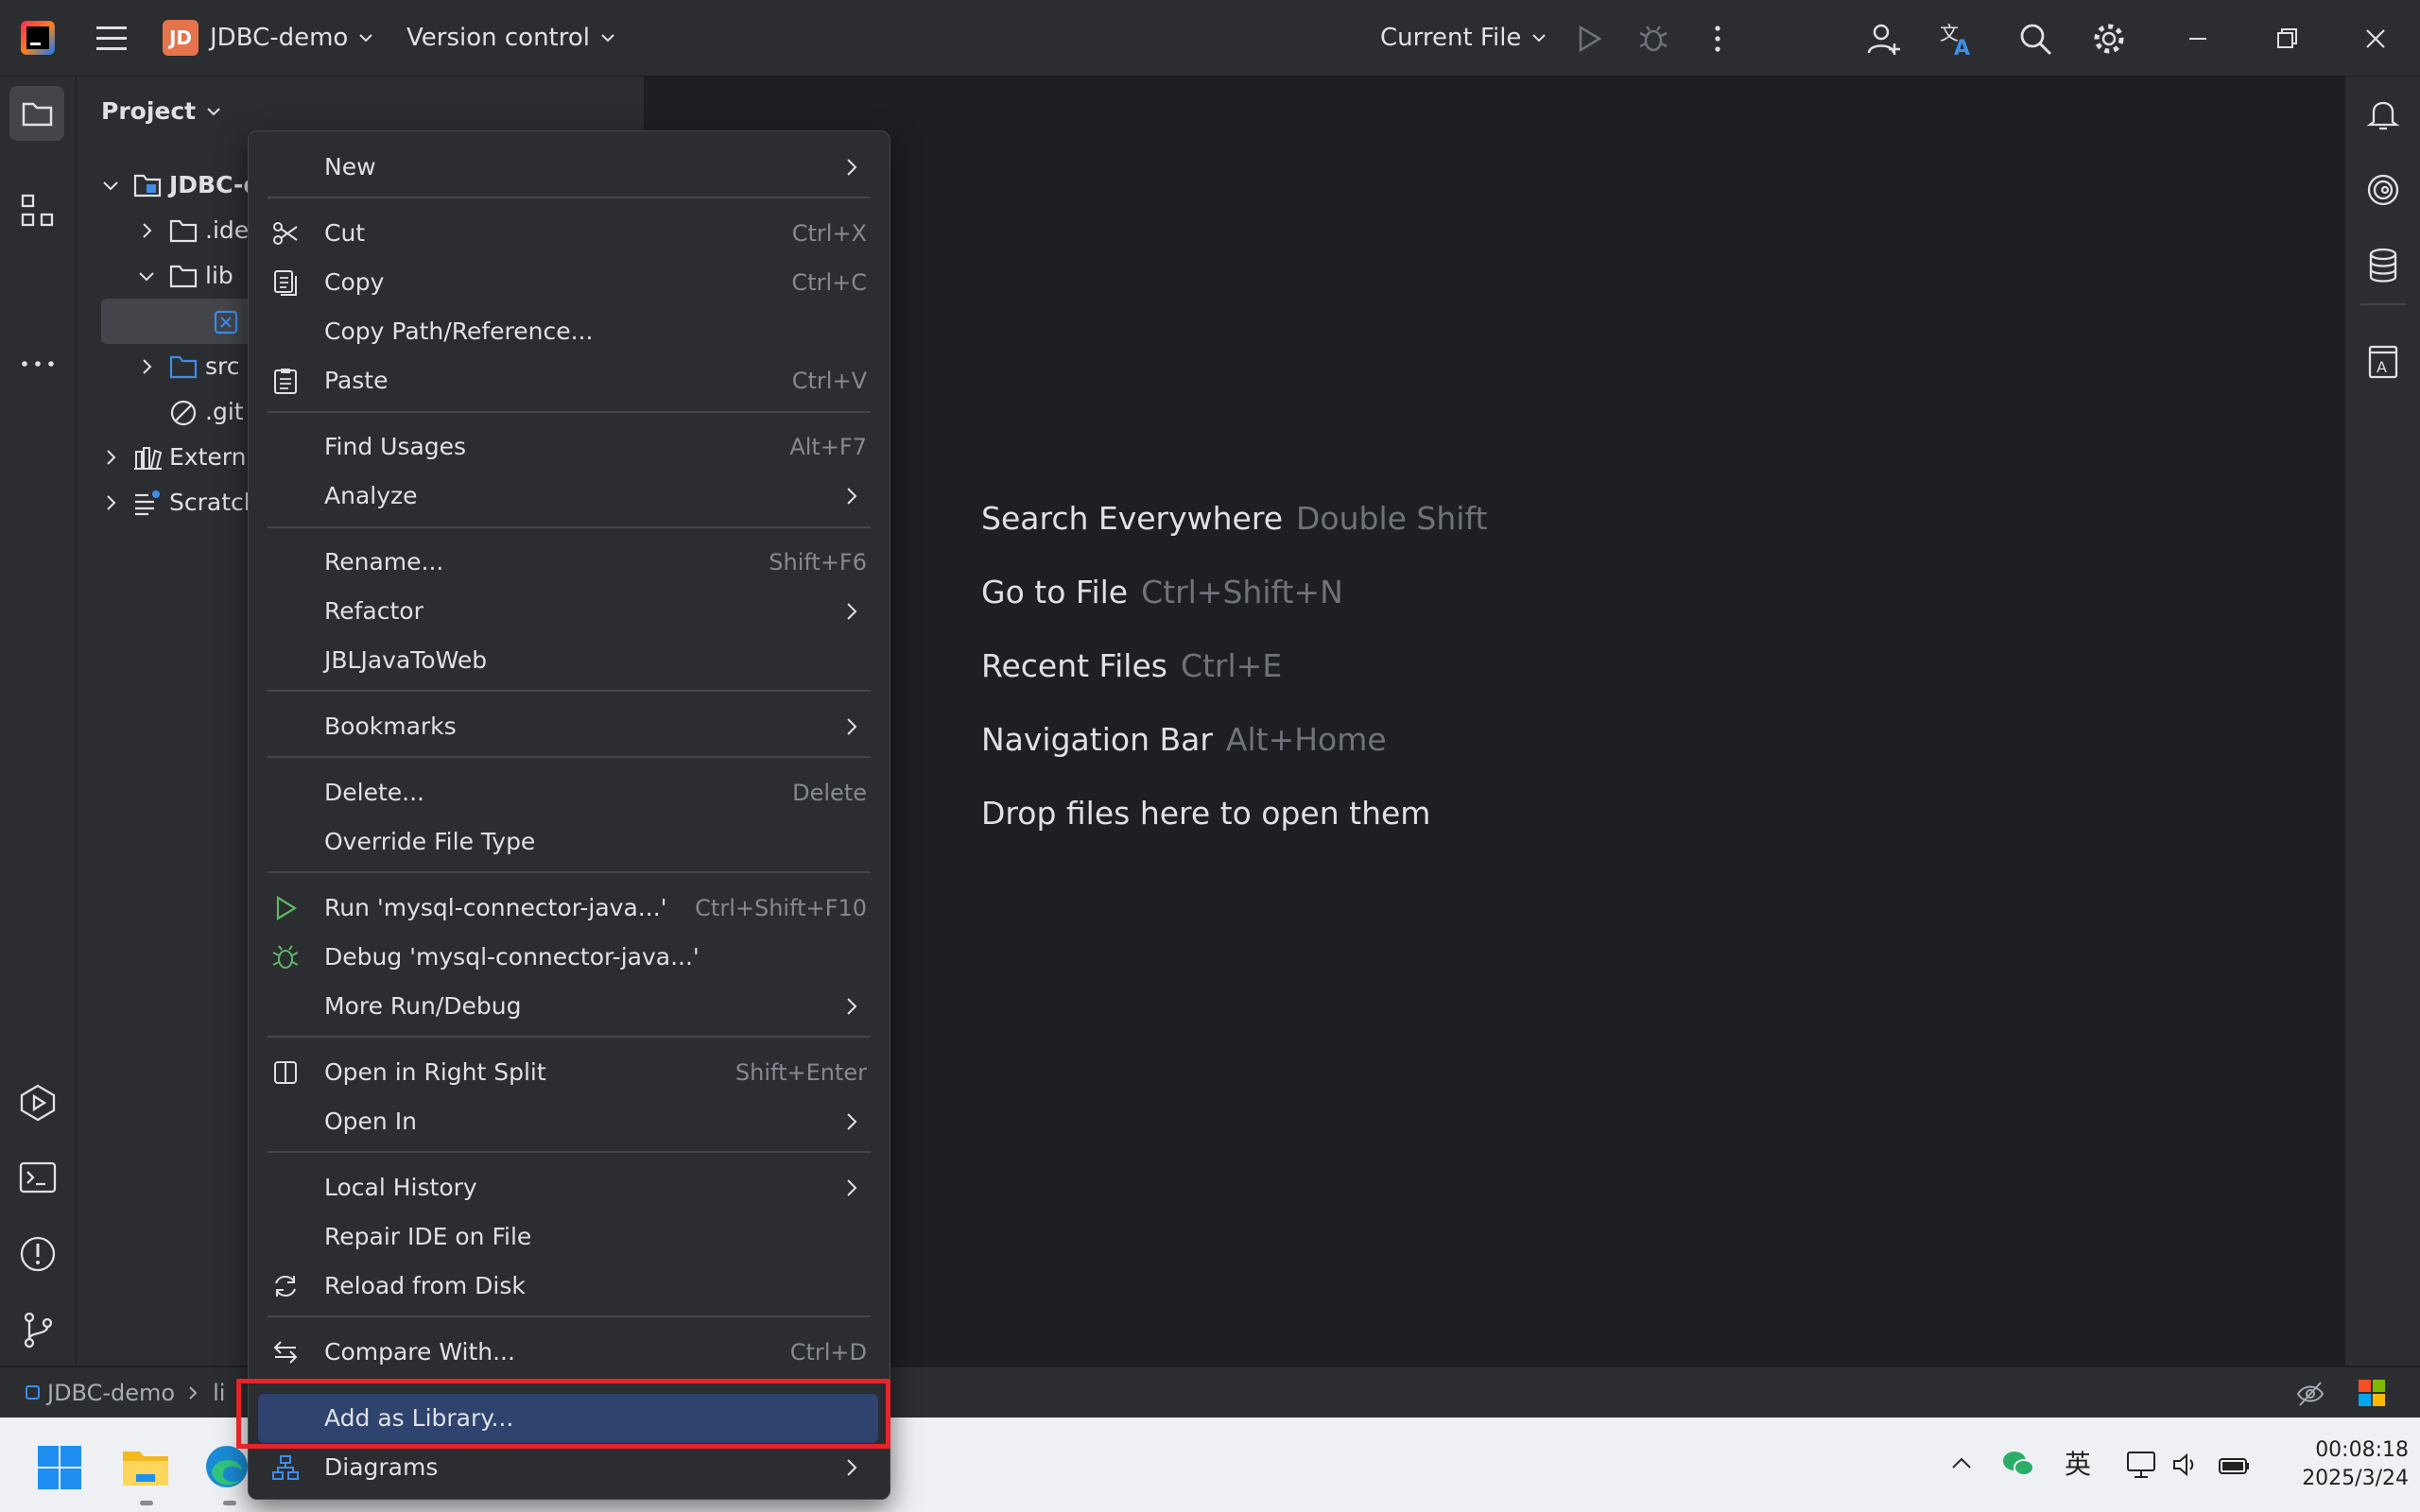  Describe the element at coordinates (2383, 190) in the screenshot. I see `ai-assistant-icon` at that location.